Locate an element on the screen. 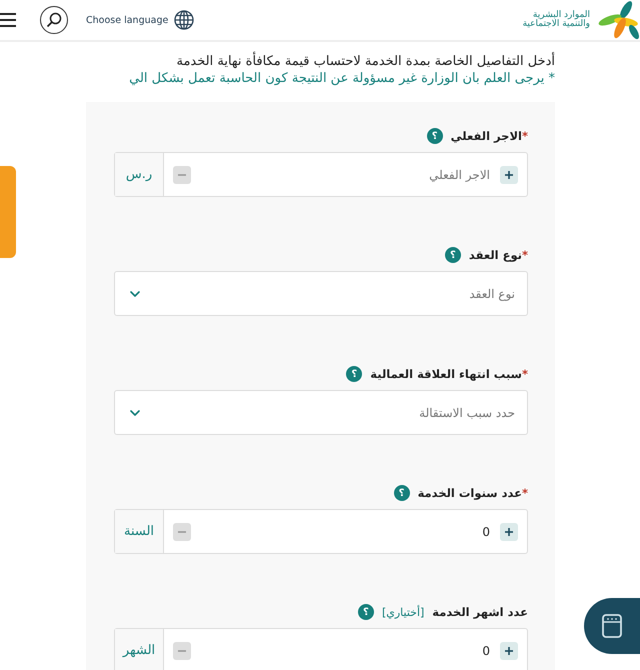  field-label: * نوع العقد is located at coordinates (498, 255).